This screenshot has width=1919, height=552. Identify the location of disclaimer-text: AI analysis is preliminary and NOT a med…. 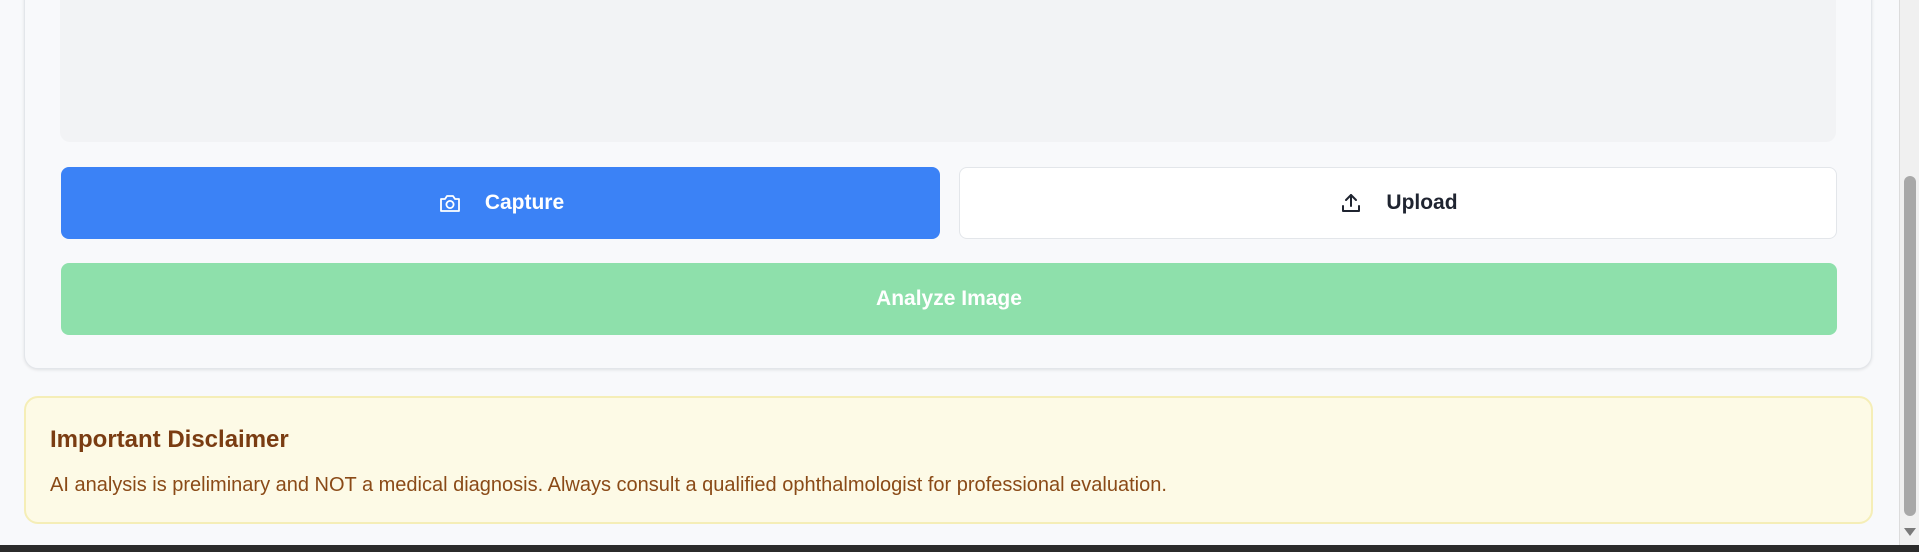
(608, 485).